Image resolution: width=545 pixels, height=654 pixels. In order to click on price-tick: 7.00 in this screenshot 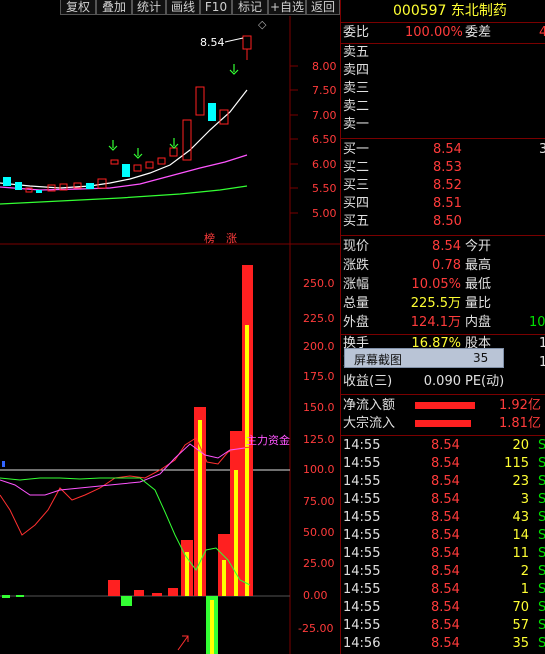, I will do `click(324, 115)`.